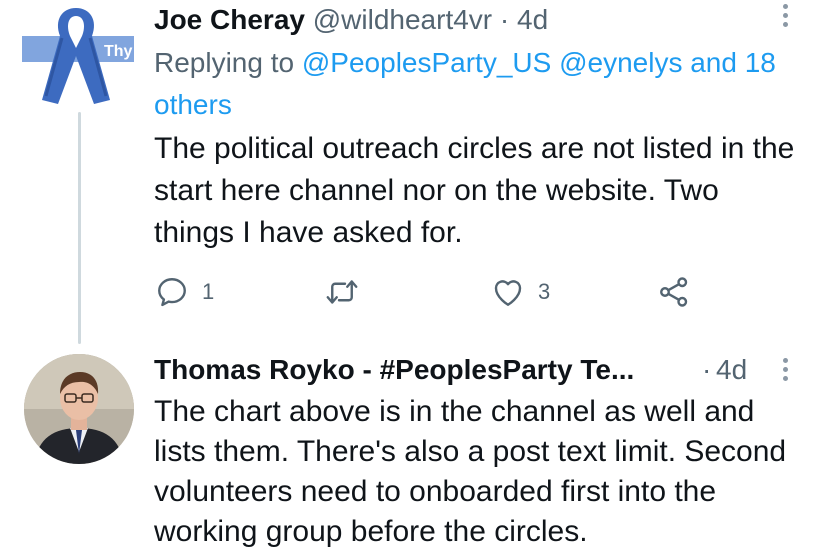 The image size is (825, 556). I want to click on replying-to-and: and, so click(713, 62).